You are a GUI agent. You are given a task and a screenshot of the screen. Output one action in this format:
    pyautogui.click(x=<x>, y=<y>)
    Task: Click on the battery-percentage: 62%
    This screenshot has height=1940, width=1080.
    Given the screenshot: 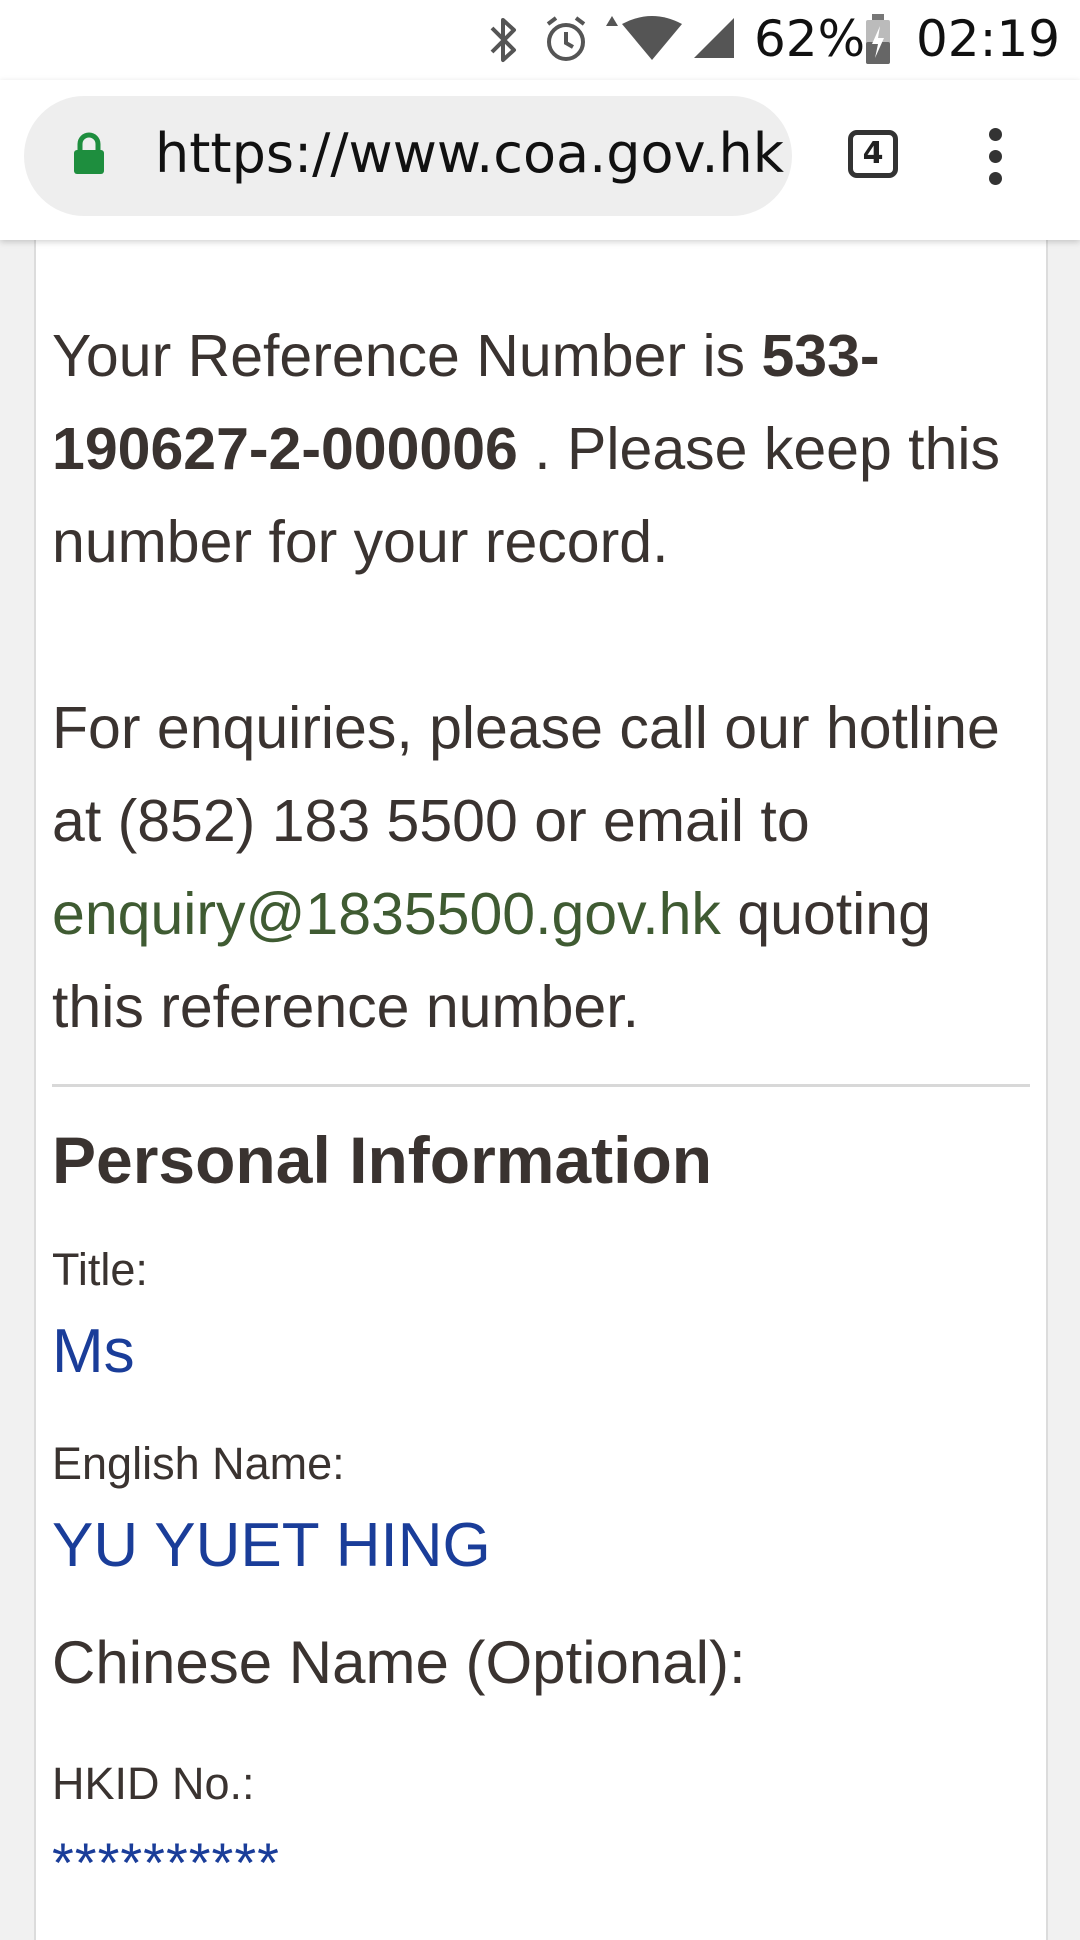 What is the action you would take?
    pyautogui.click(x=810, y=39)
    